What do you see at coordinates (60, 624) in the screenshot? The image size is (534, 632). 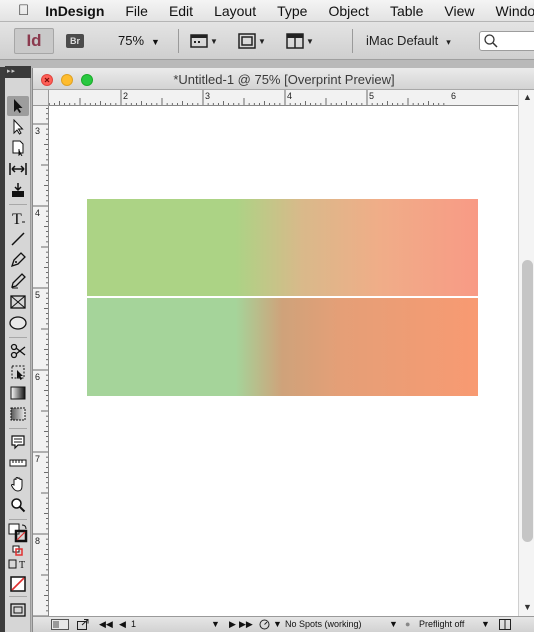 I see `page-thumbnail-icon` at bounding box center [60, 624].